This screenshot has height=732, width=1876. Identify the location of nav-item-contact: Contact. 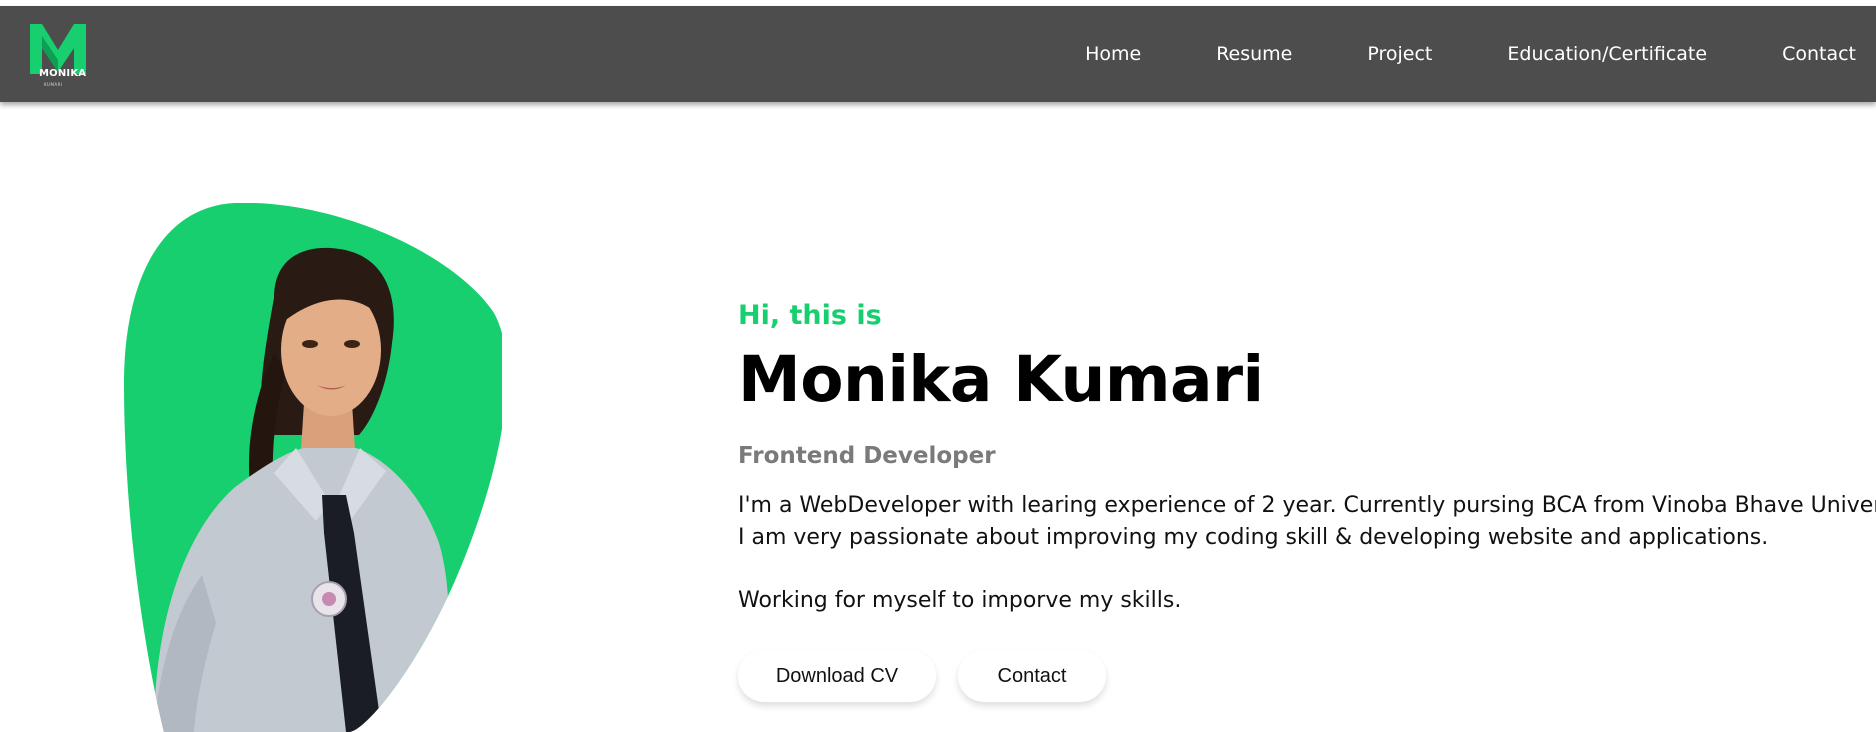
(1819, 54).